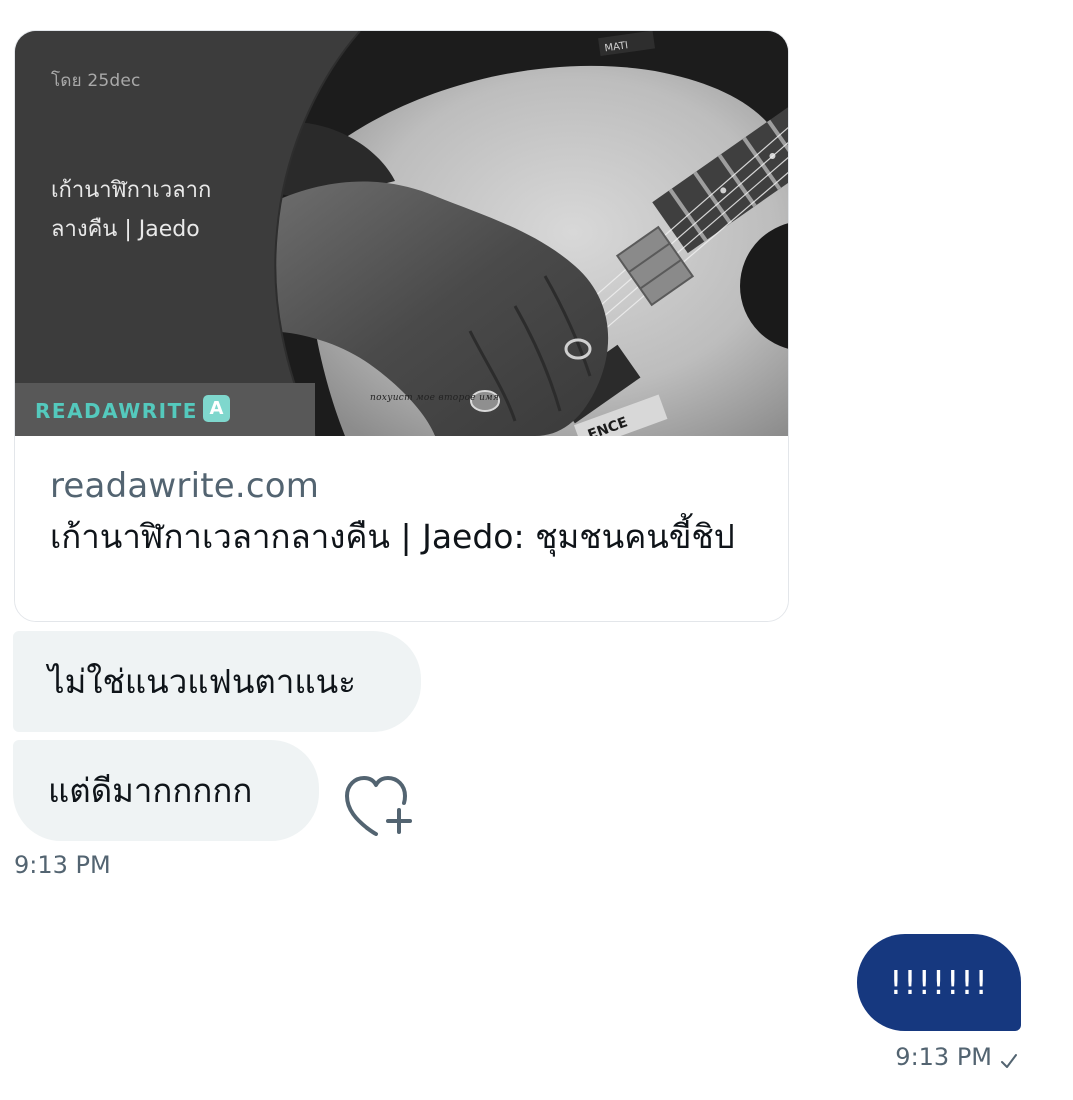 This screenshot has height=1100, width=1073. What do you see at coordinates (435, 398) in the screenshot?
I see `image-watermark: похуист мое второе имя` at bounding box center [435, 398].